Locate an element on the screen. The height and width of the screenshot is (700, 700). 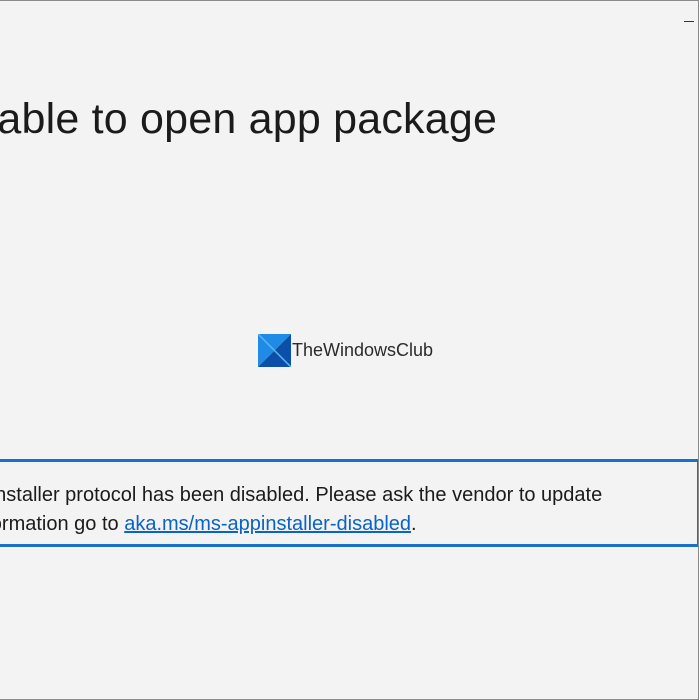
error-message-suffix: . is located at coordinates (414, 524).